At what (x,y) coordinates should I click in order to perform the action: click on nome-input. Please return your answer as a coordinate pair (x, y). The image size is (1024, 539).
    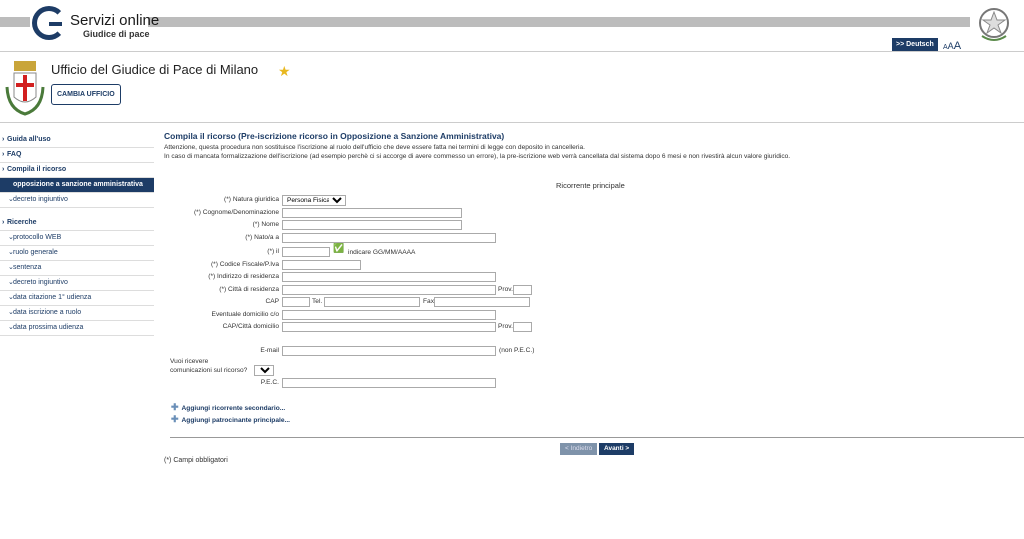
    Looking at the image, I should click on (372, 225).